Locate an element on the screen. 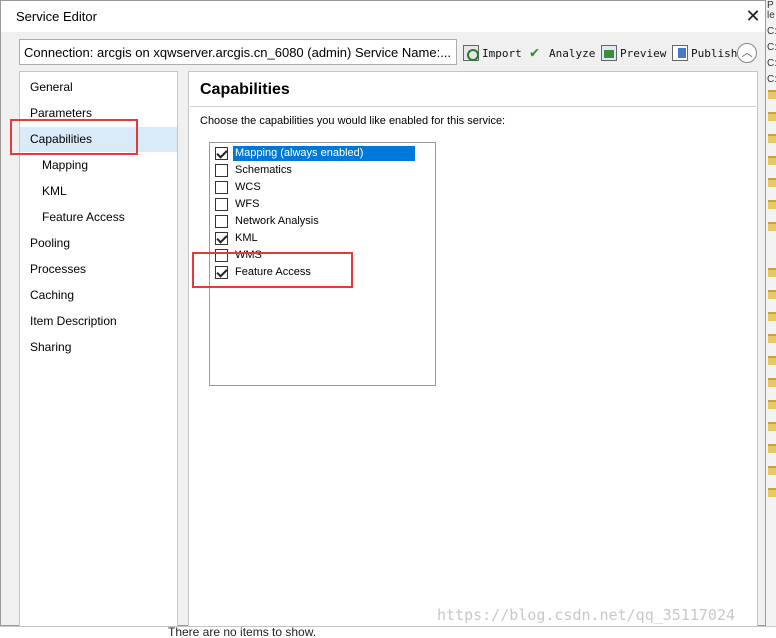  capability-label: WCS is located at coordinates (248, 187).